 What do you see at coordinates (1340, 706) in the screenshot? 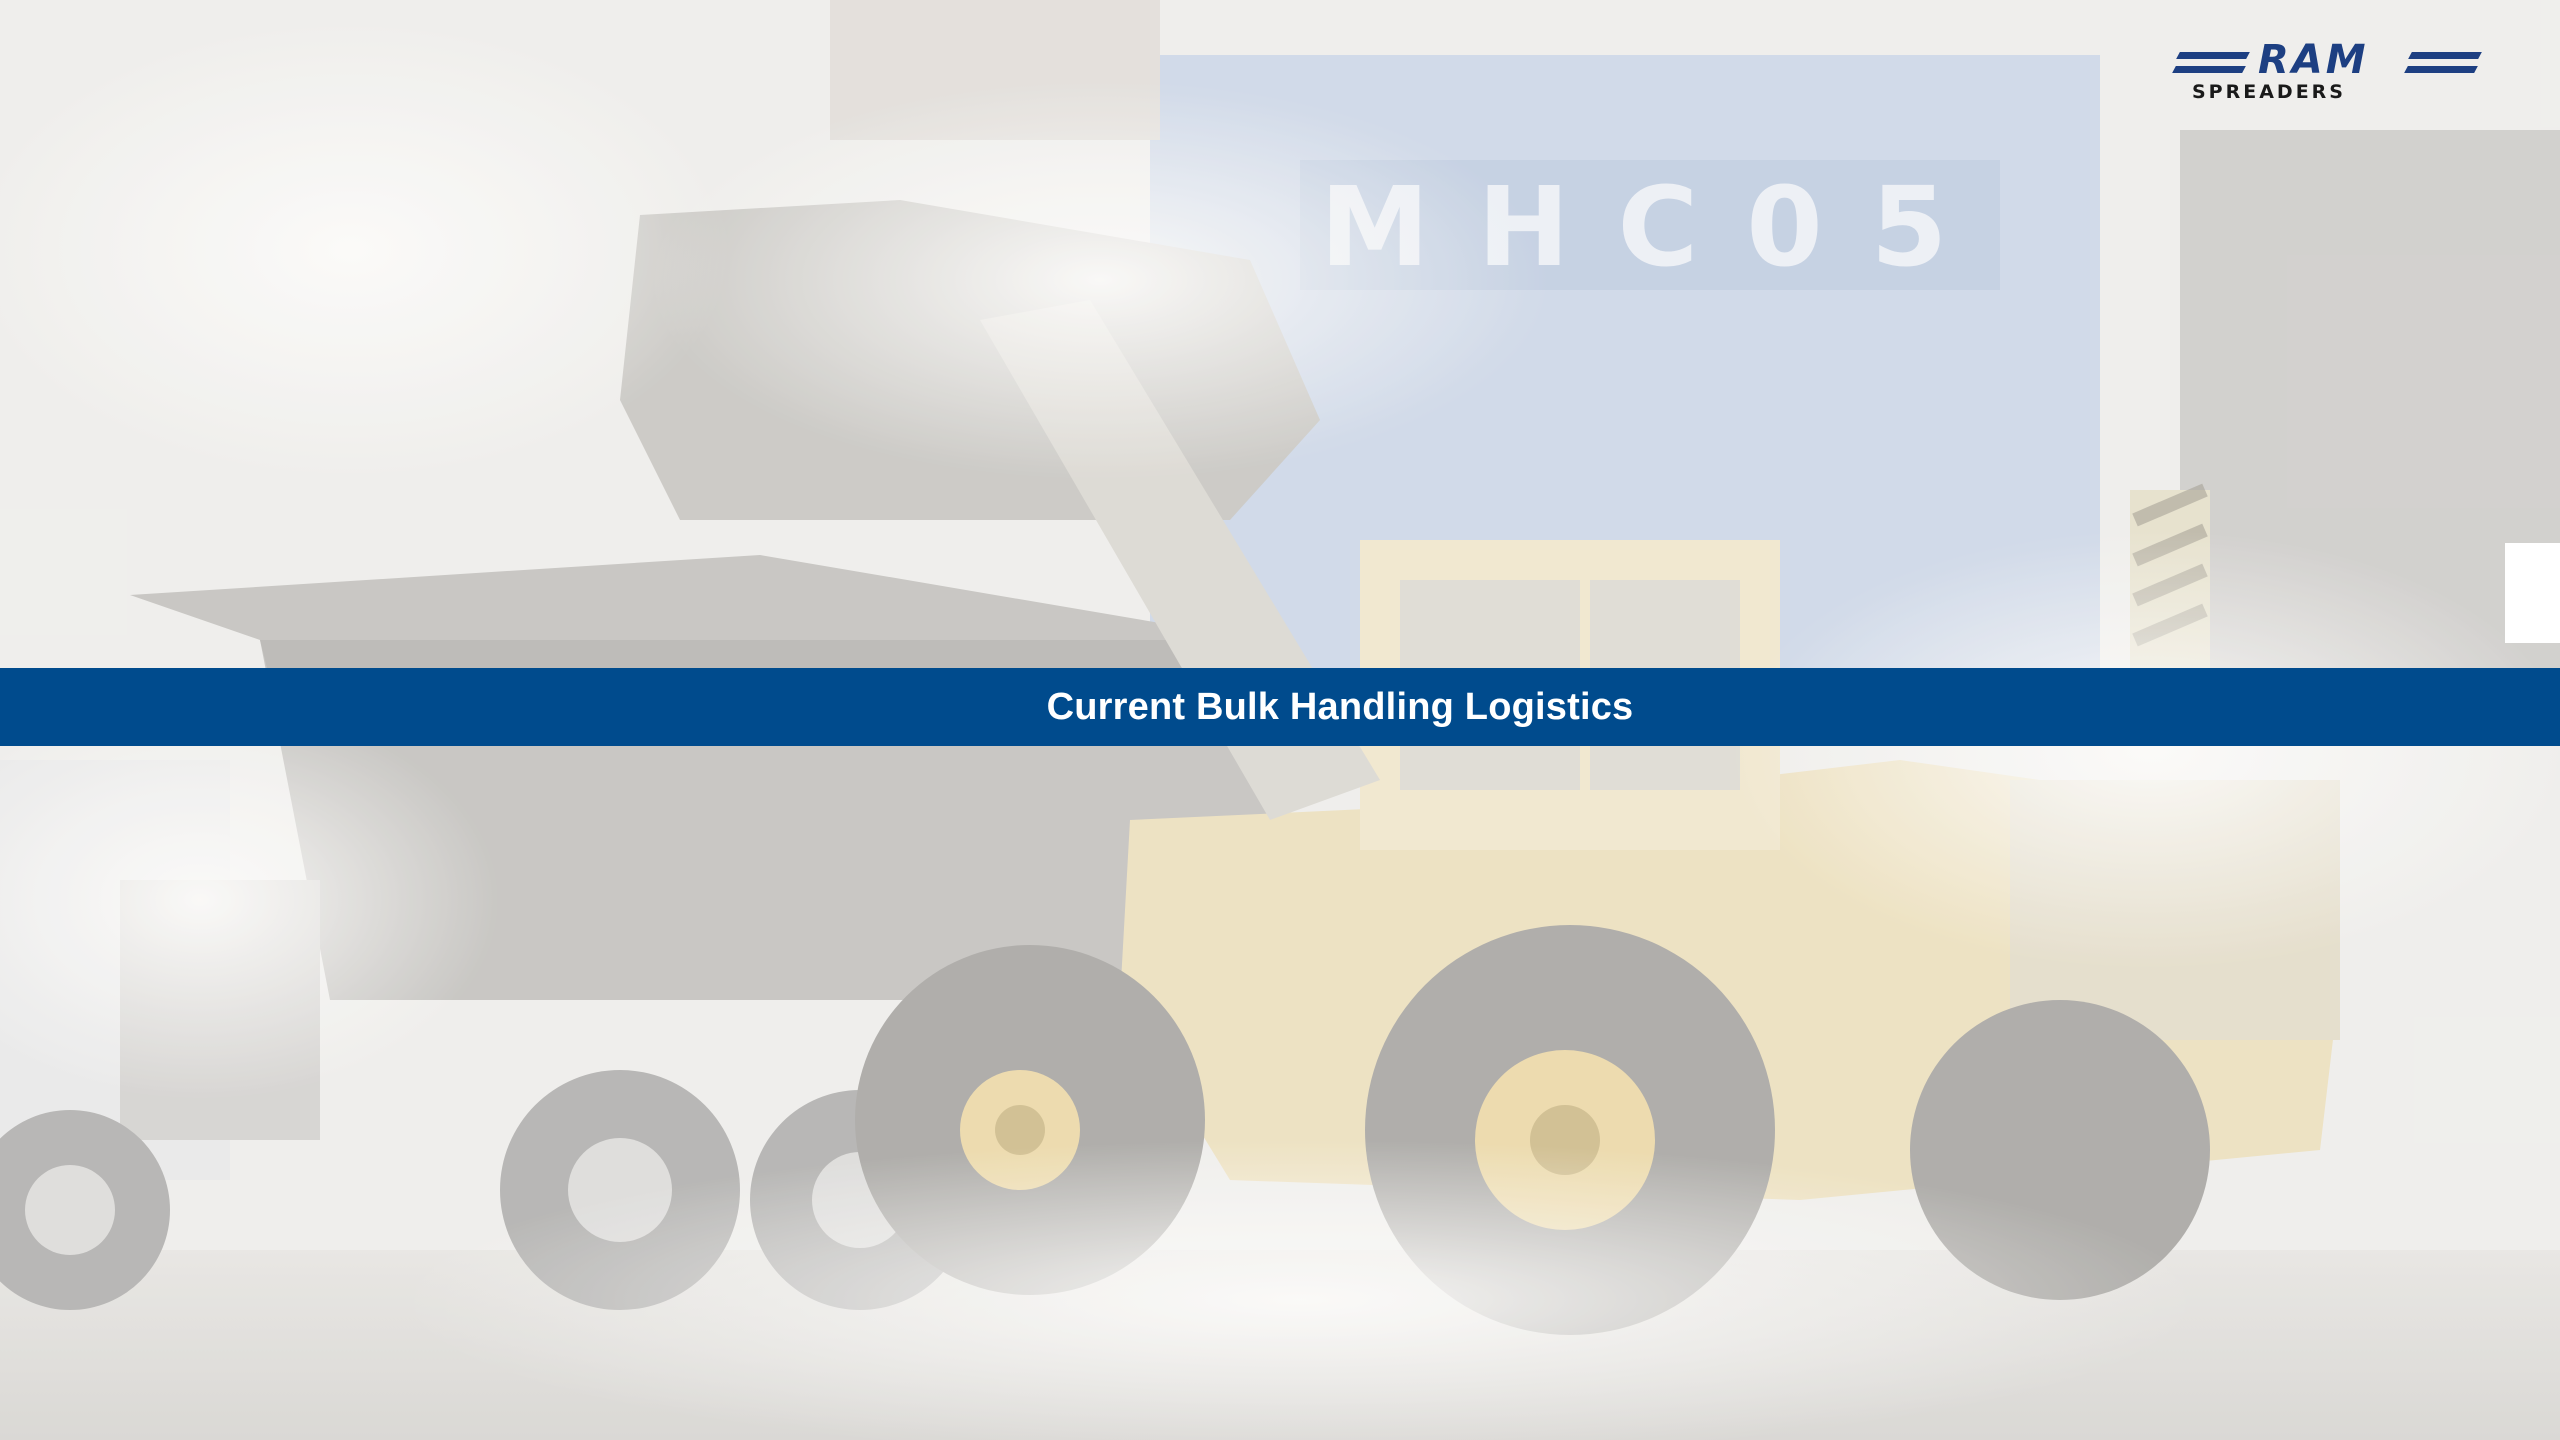
I see `slide-title: Current Bulk Handling Logistics` at bounding box center [1340, 706].